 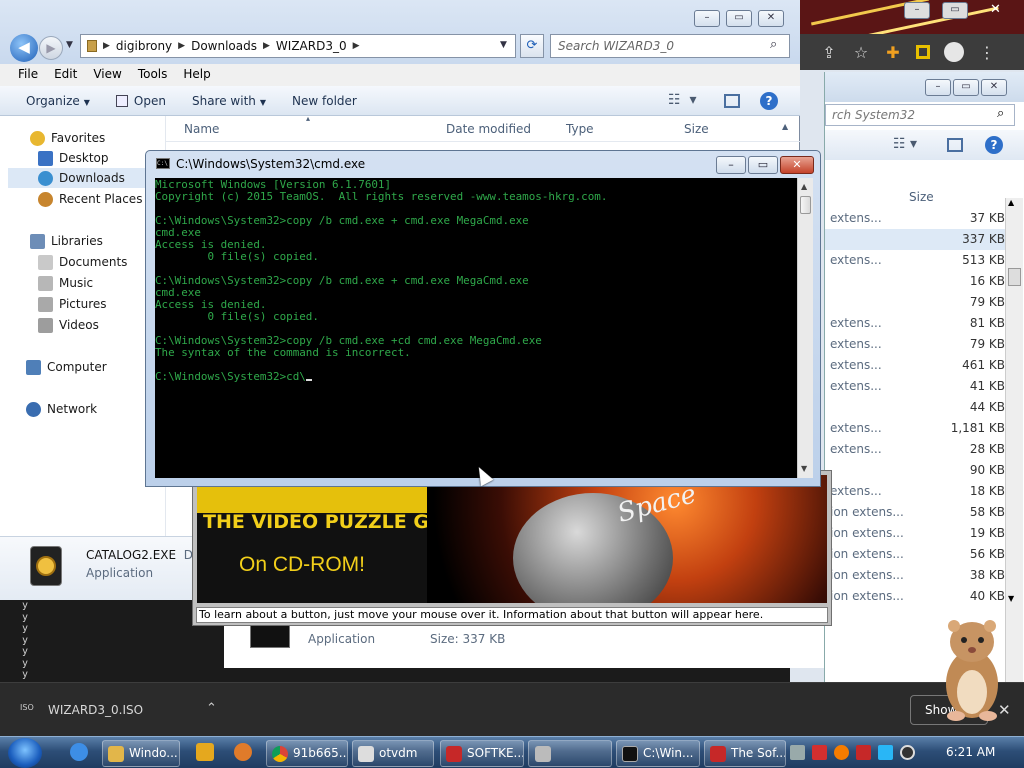 I want to click on start-button, so click(x=25, y=753).